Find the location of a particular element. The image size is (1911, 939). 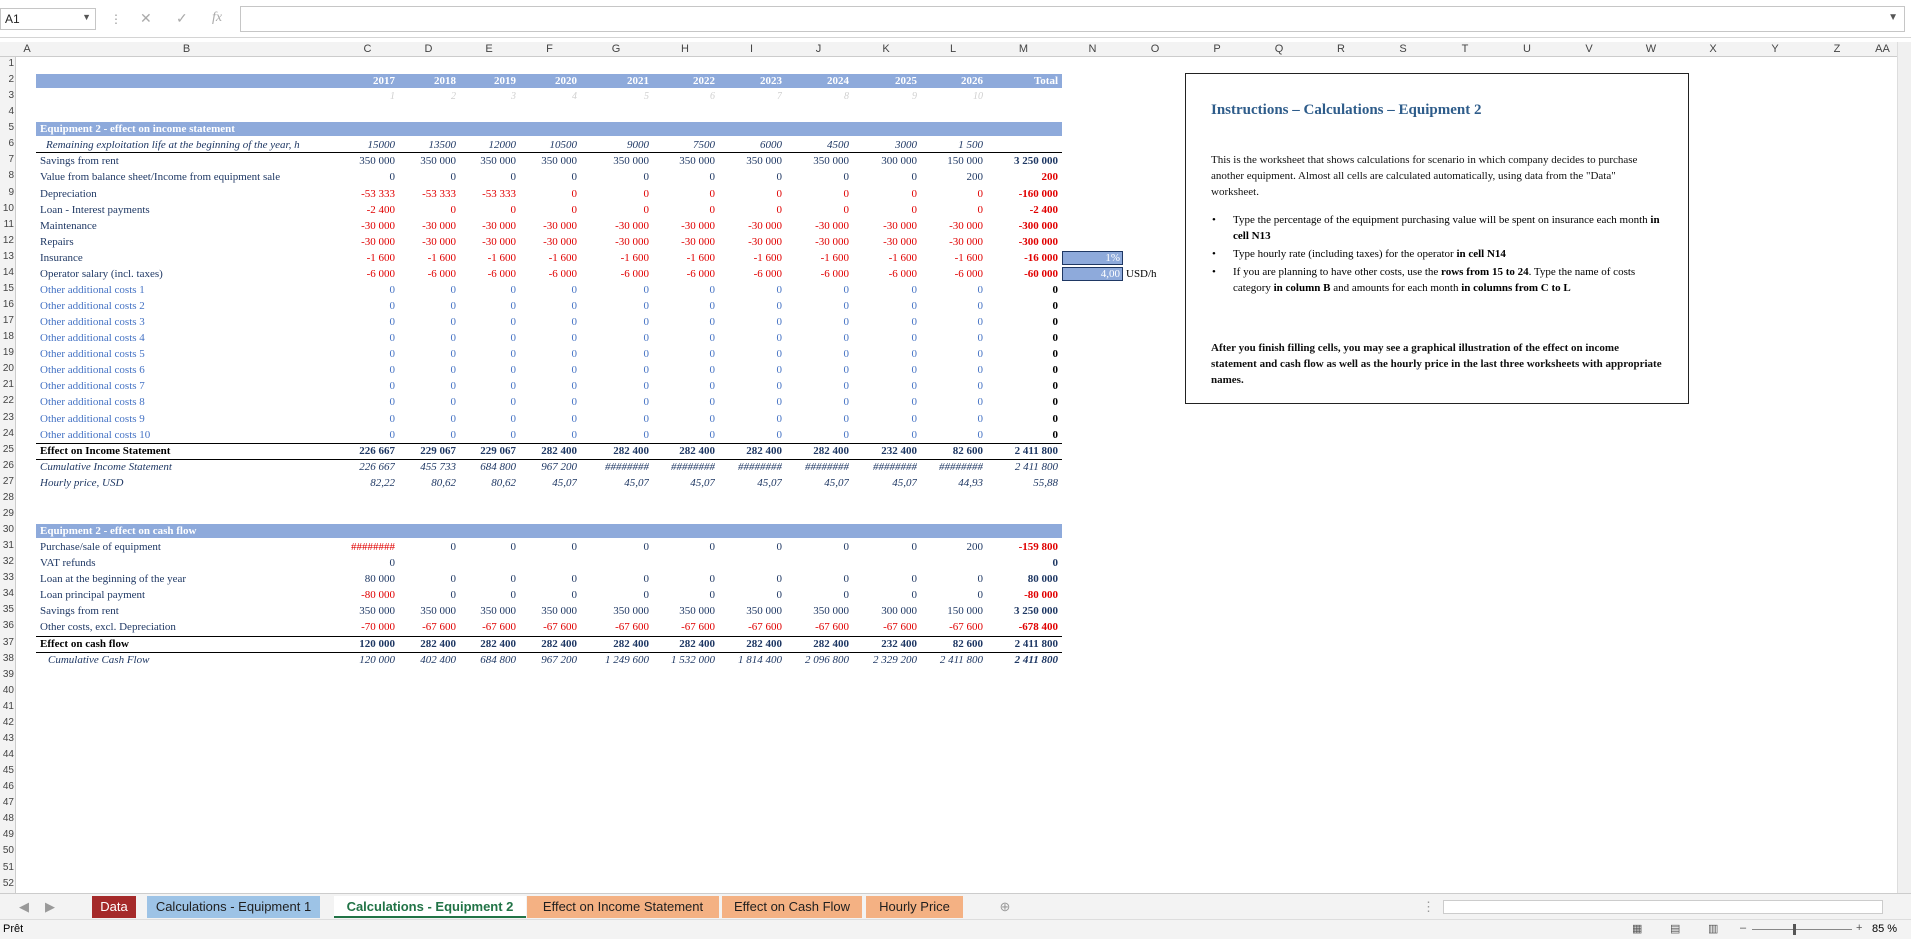

sheet-tab: Calculations - Equipment 1 is located at coordinates (233, 907).